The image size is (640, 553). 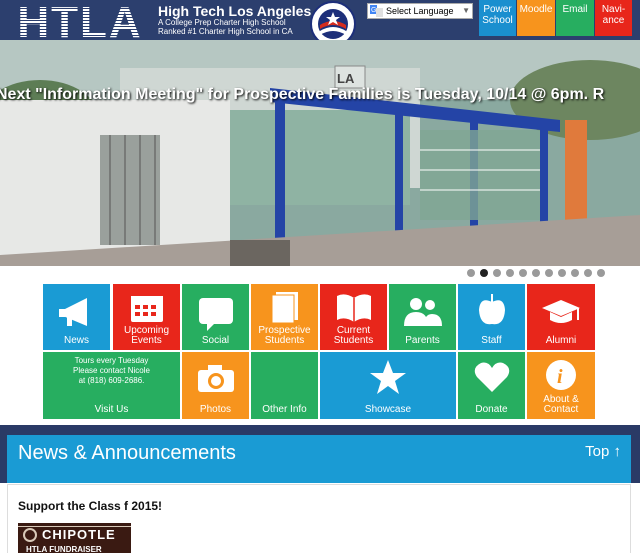 What do you see at coordinates (353, 308) in the screenshot?
I see `open-book-icon` at bounding box center [353, 308].